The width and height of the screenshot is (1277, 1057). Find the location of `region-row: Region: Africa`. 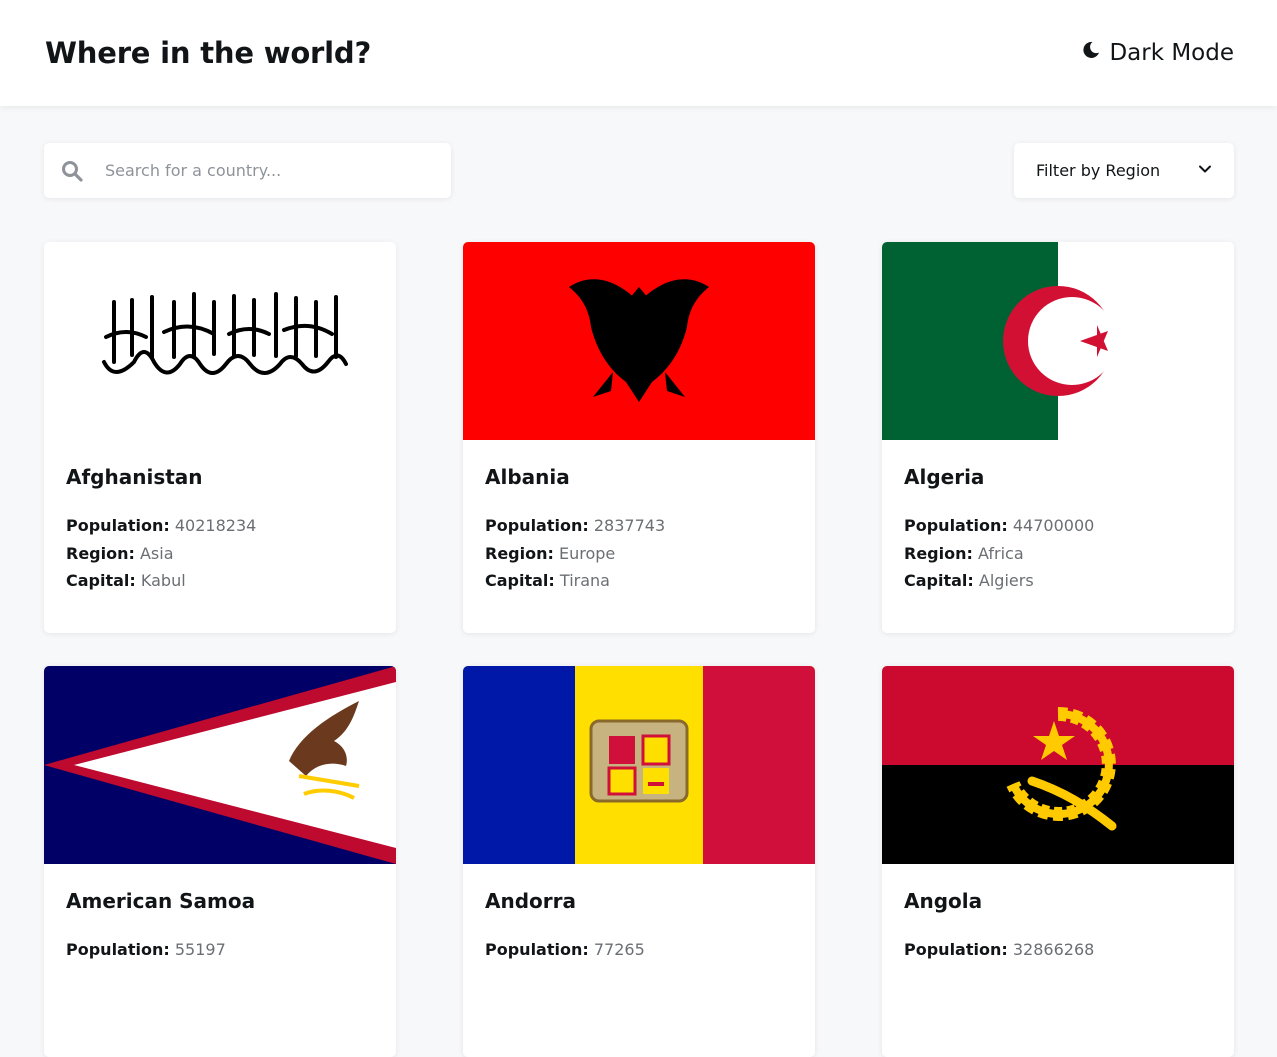

region-row: Region: Africa is located at coordinates (999, 554).